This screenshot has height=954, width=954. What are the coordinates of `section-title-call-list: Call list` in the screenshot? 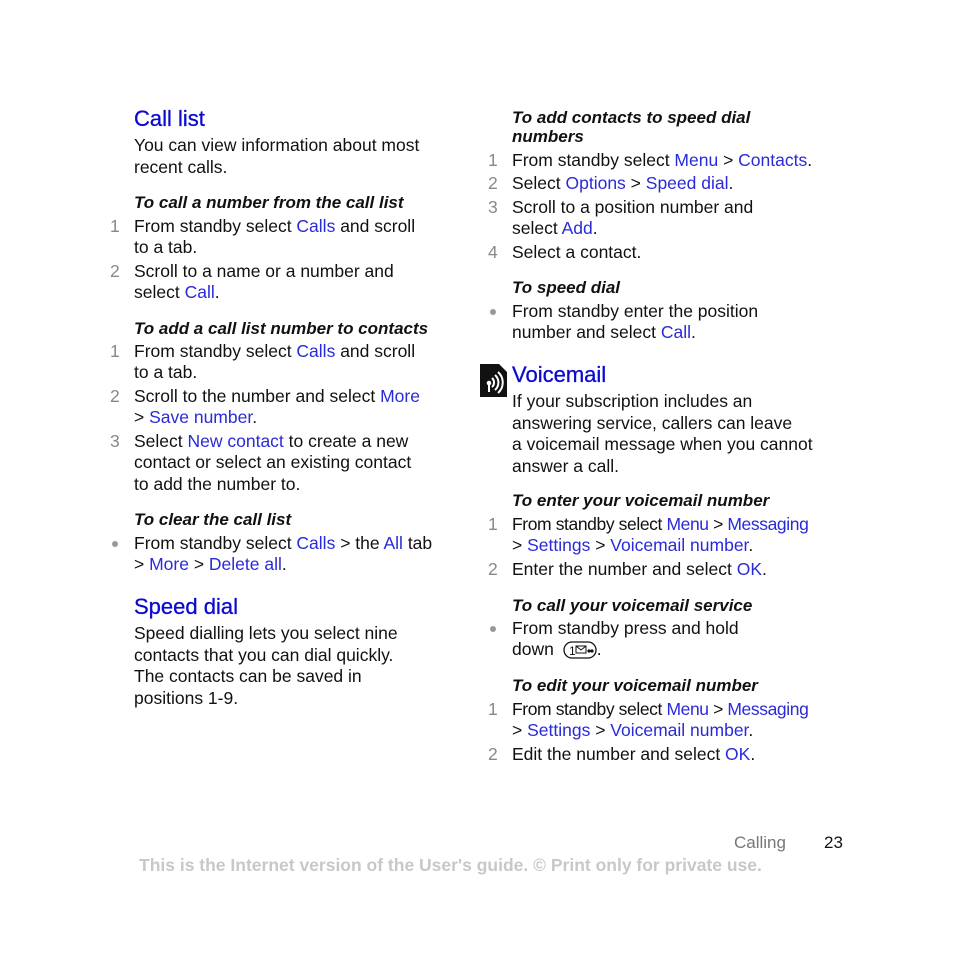 It's located at (169, 118).